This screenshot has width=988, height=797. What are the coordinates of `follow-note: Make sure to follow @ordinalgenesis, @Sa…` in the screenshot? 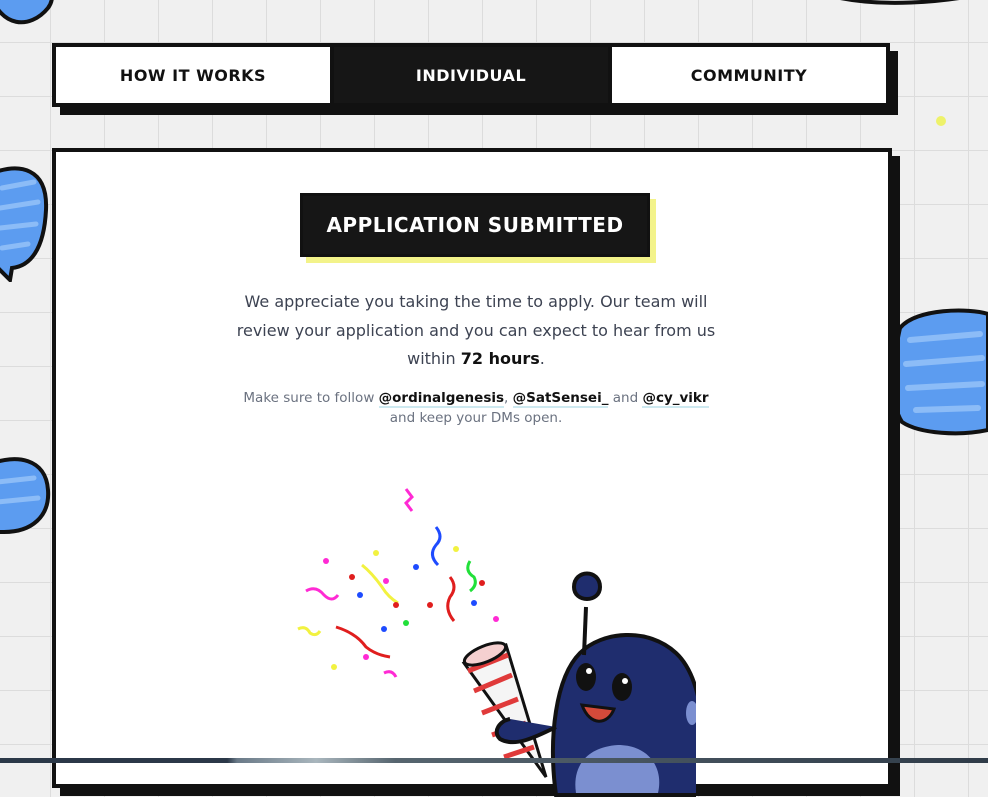 It's located at (476, 408).